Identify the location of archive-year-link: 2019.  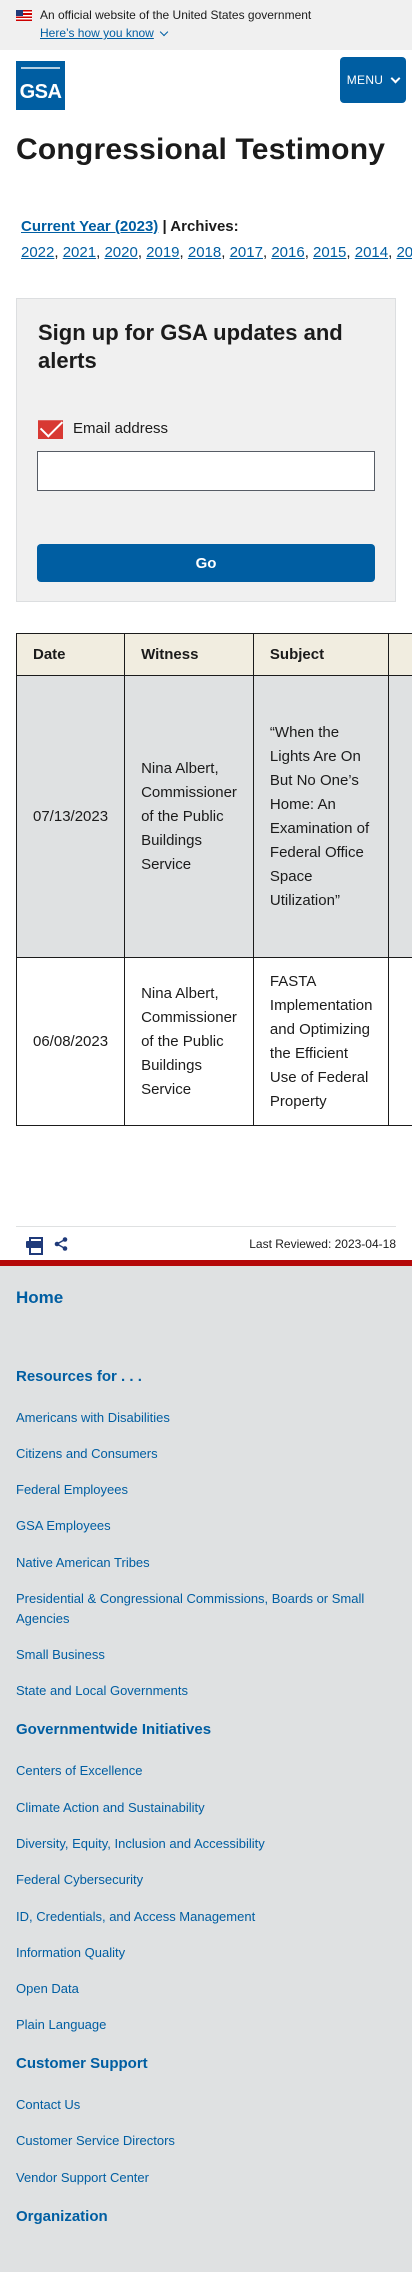
(162, 252).